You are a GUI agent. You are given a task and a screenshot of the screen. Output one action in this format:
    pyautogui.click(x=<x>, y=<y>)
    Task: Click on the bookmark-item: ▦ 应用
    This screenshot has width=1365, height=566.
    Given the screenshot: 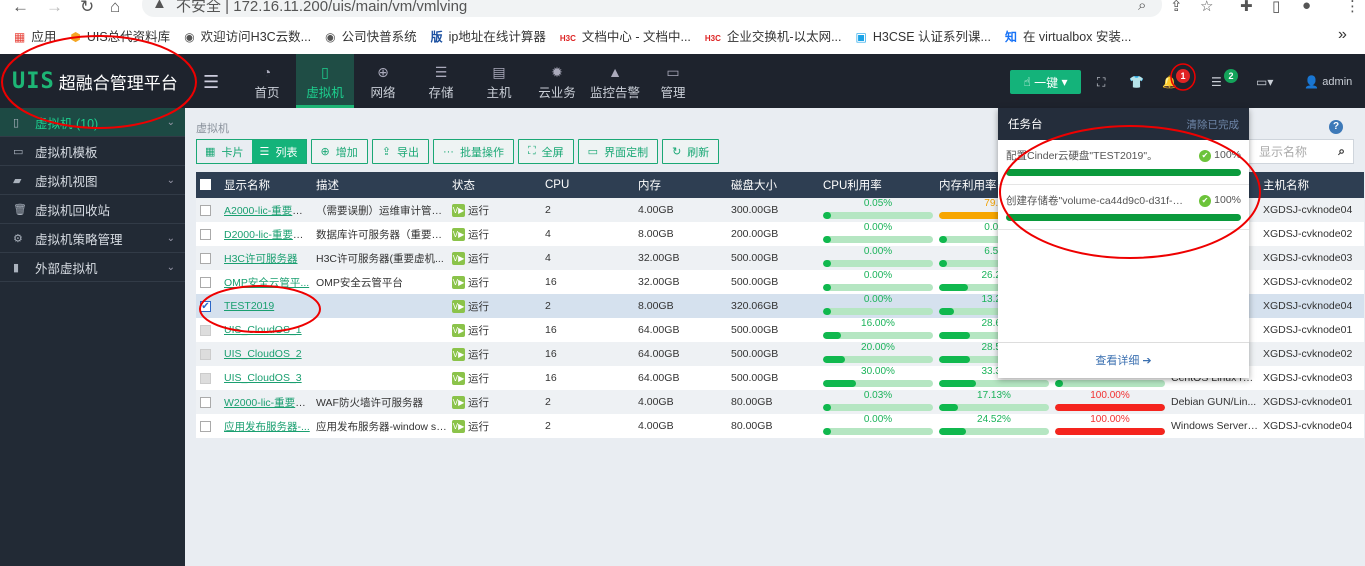 What is the action you would take?
    pyautogui.click(x=35, y=35)
    